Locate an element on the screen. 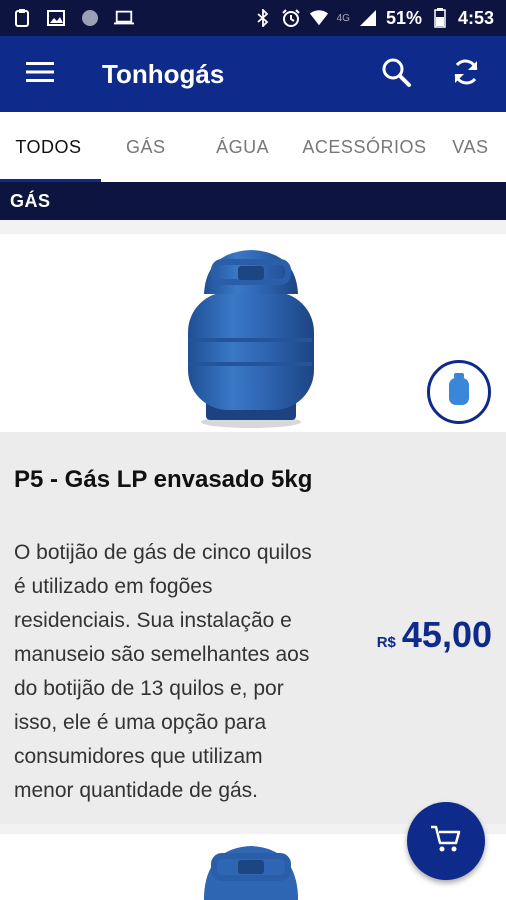  tab-todos: TODOS is located at coordinates (48, 147).